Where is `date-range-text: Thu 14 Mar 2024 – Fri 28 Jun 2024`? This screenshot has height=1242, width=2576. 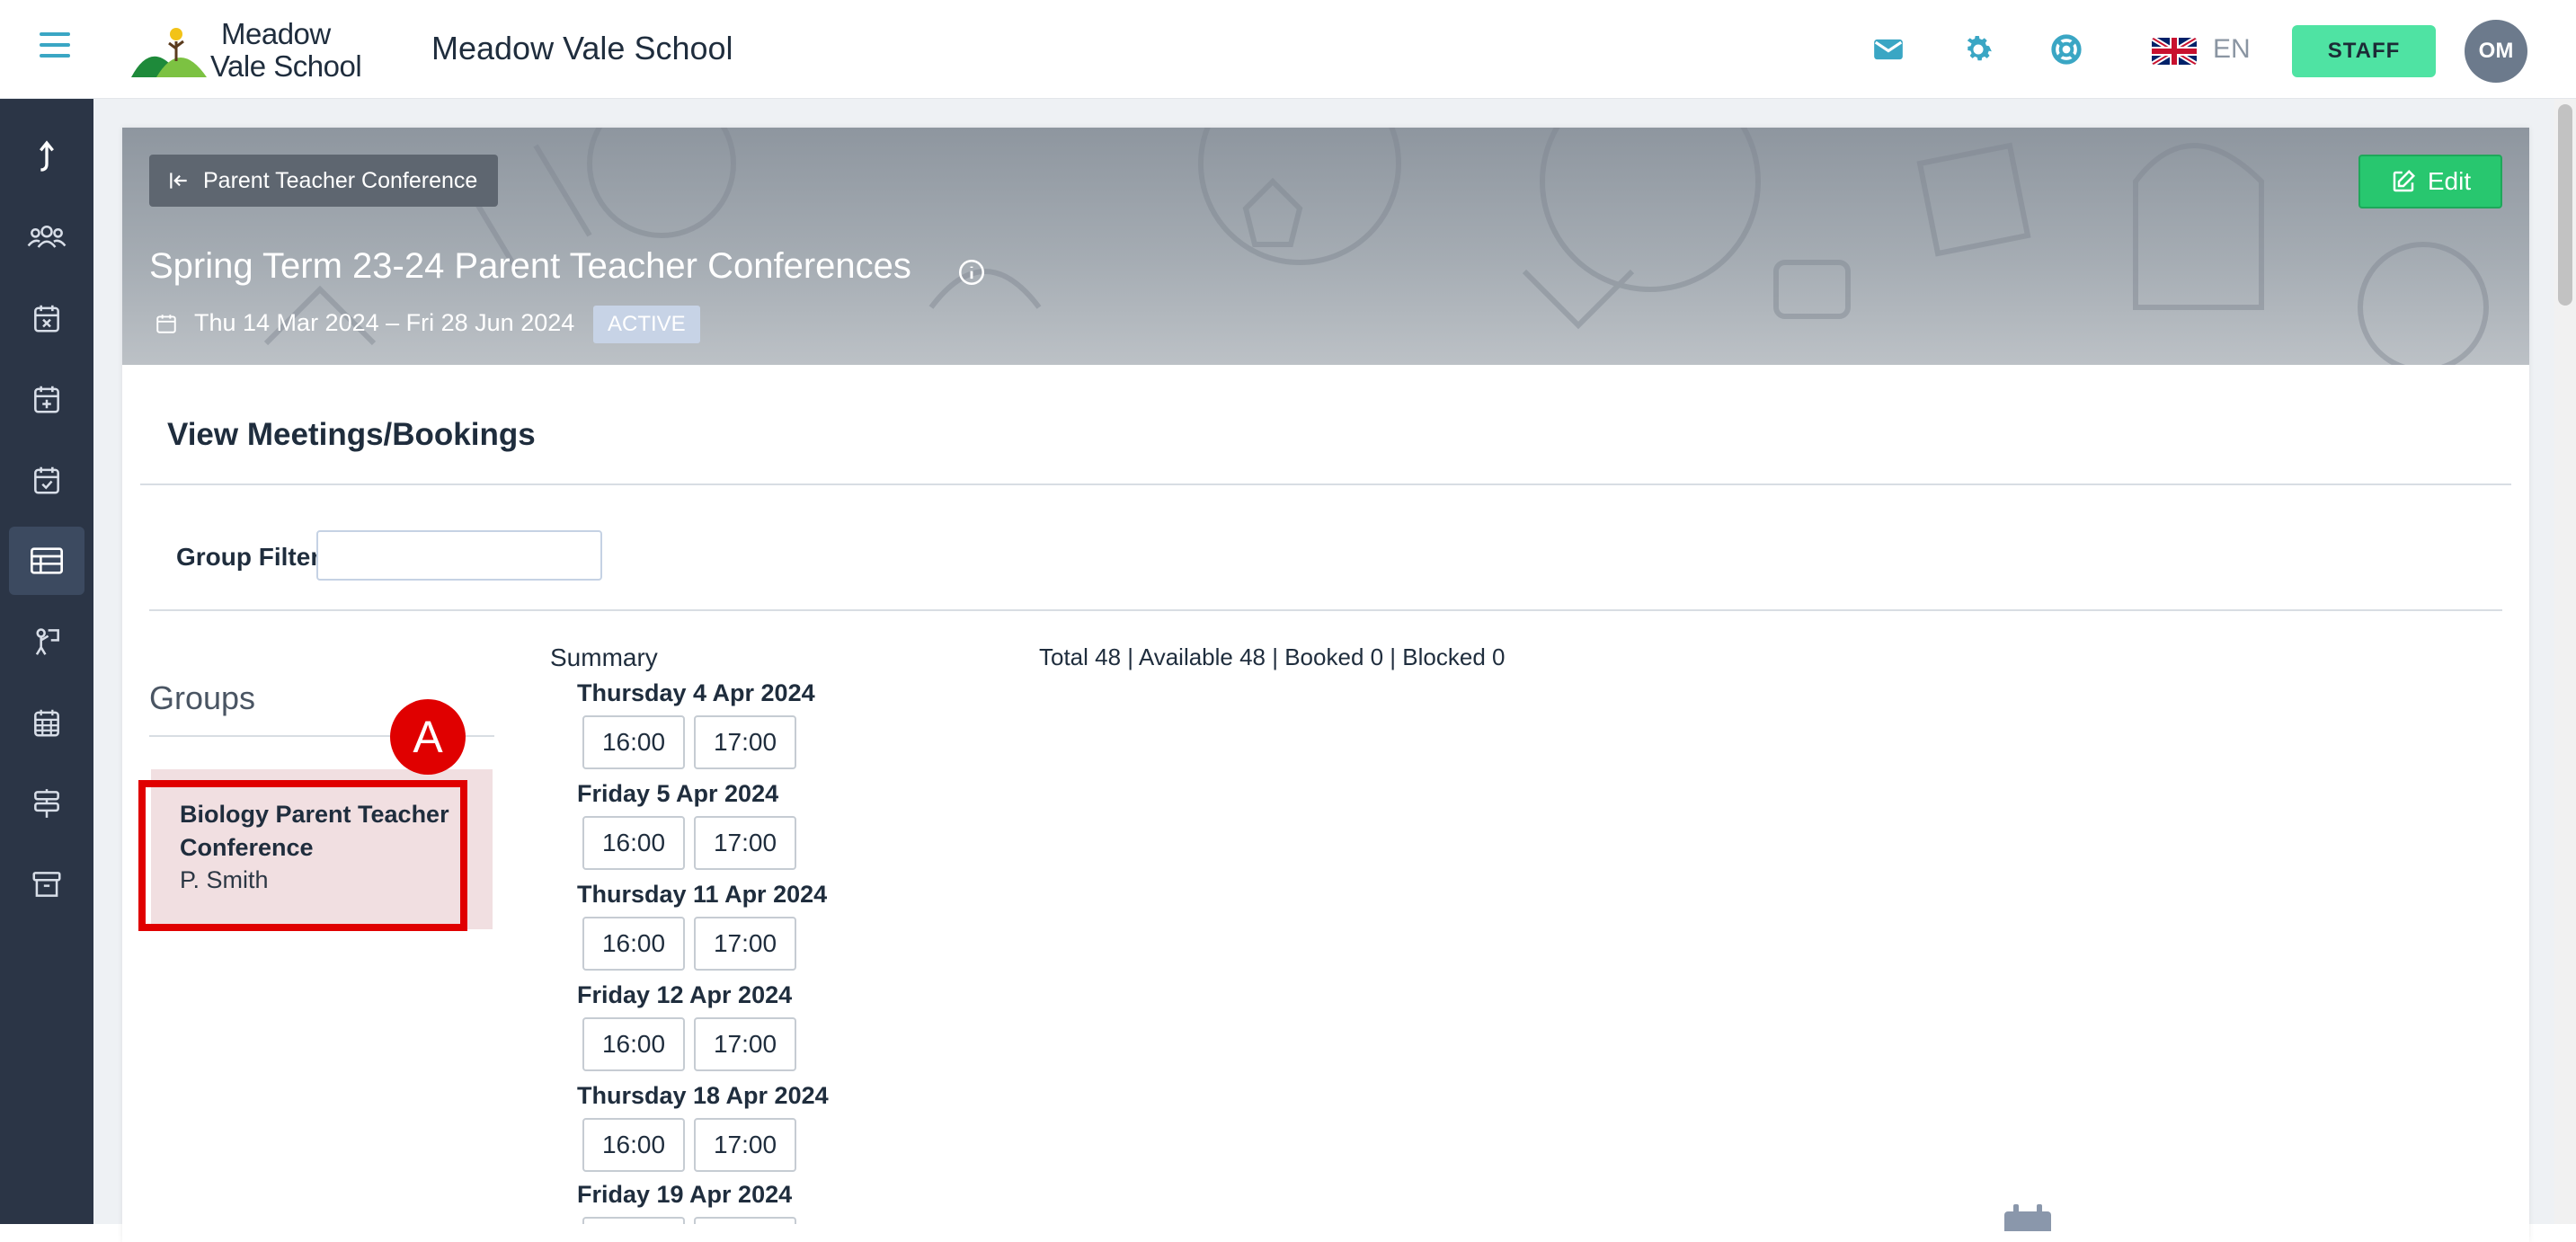 date-range-text: Thu 14 Mar 2024 – Fri 28 Jun 2024 is located at coordinates (384, 322).